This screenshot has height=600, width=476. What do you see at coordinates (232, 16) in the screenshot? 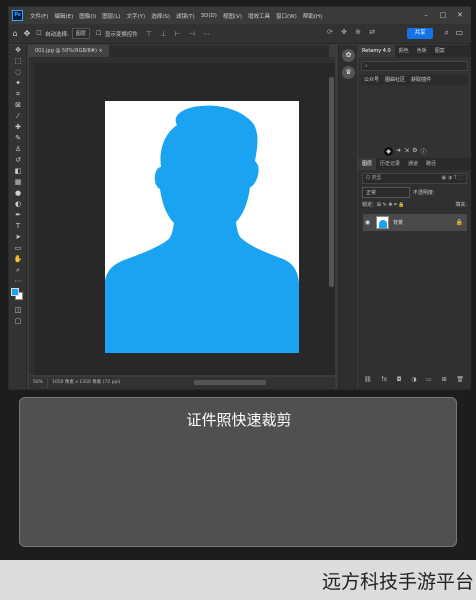
I see `menu-view: 视图(V)` at bounding box center [232, 16].